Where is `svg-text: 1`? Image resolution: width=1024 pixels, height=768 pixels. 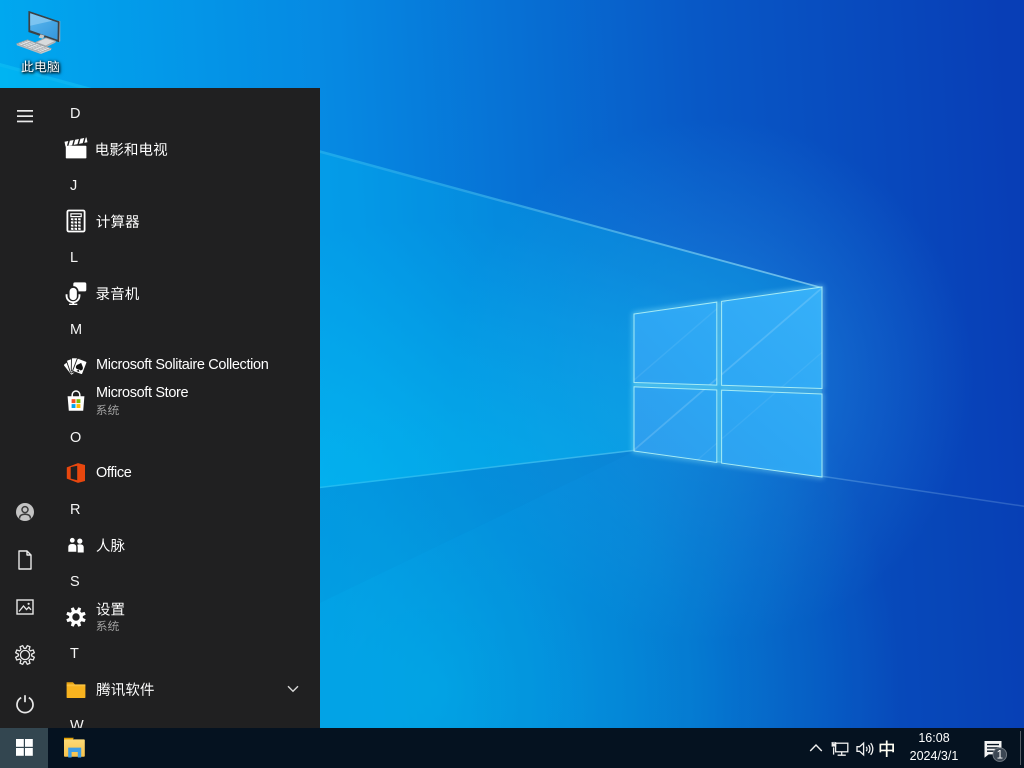
svg-text: 1 is located at coordinates (1000, 756).